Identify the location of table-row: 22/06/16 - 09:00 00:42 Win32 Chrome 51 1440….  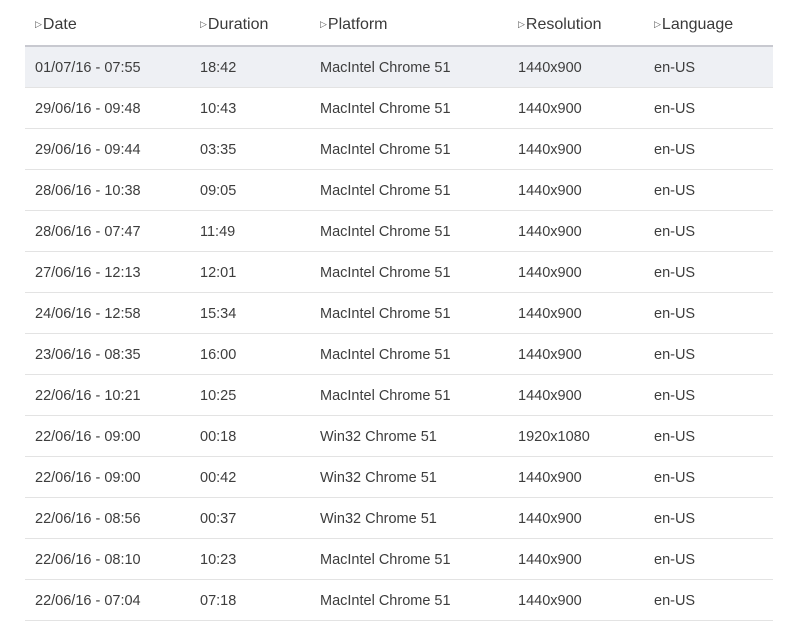
(399, 477).